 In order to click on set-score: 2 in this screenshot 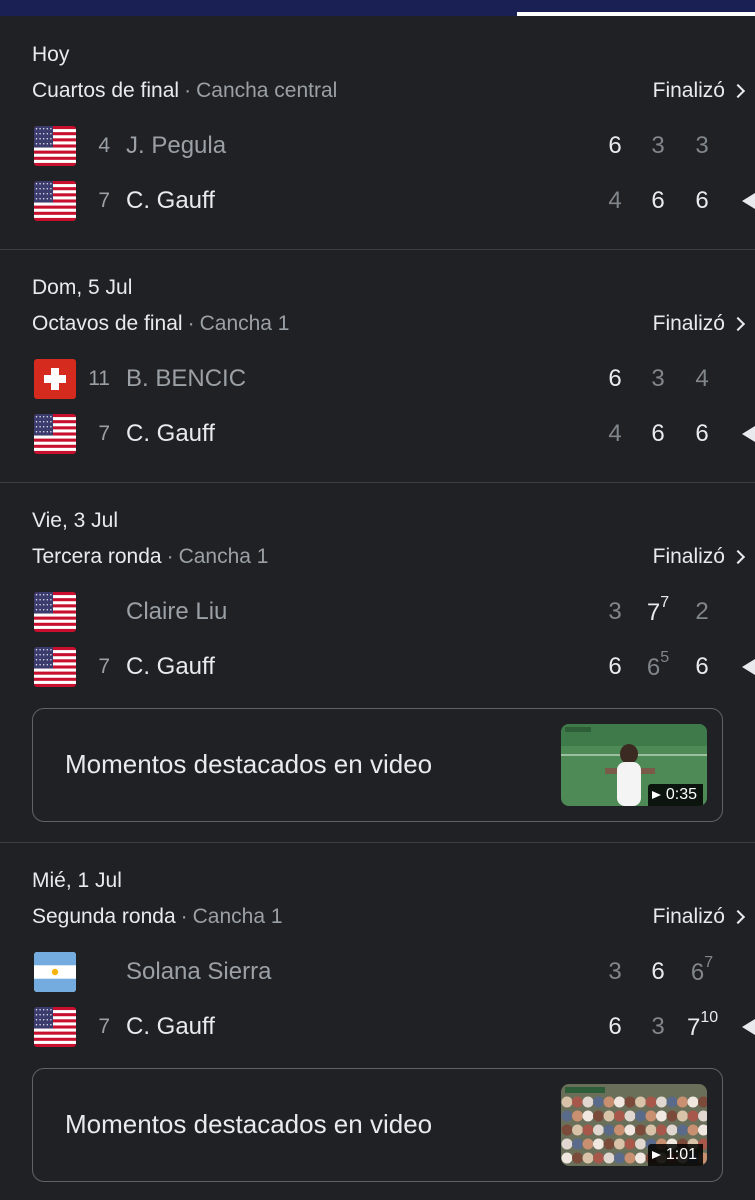, I will do `click(702, 612)`.